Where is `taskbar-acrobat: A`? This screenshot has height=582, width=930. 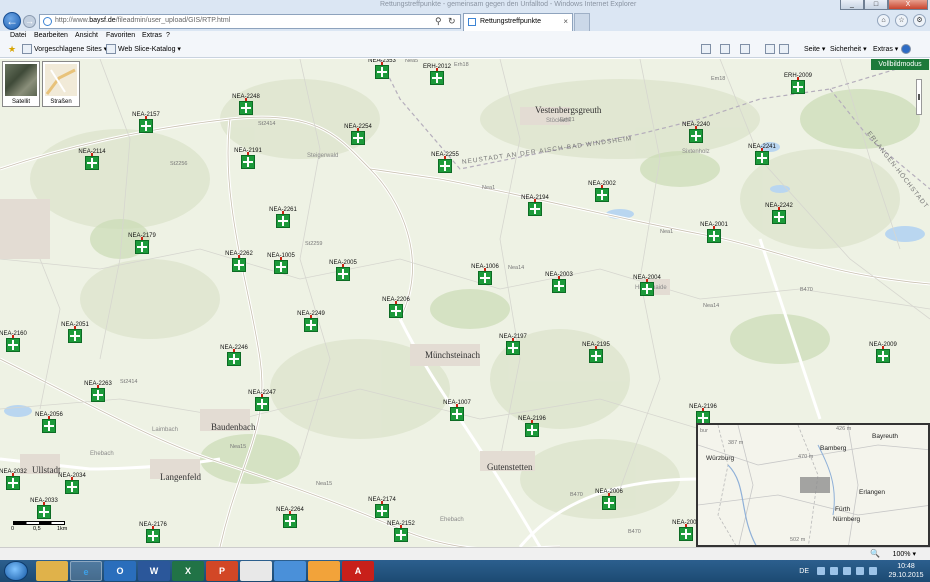
taskbar-acrobat: A is located at coordinates (358, 571).